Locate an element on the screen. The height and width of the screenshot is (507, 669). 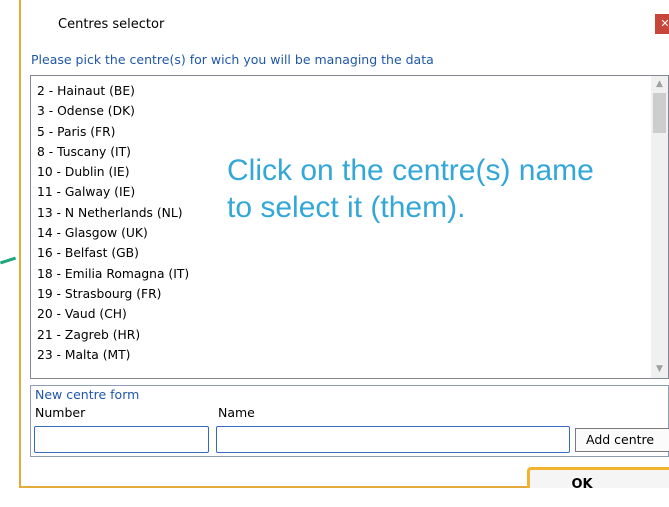
close-icon: ✕ is located at coordinates (662, 24).